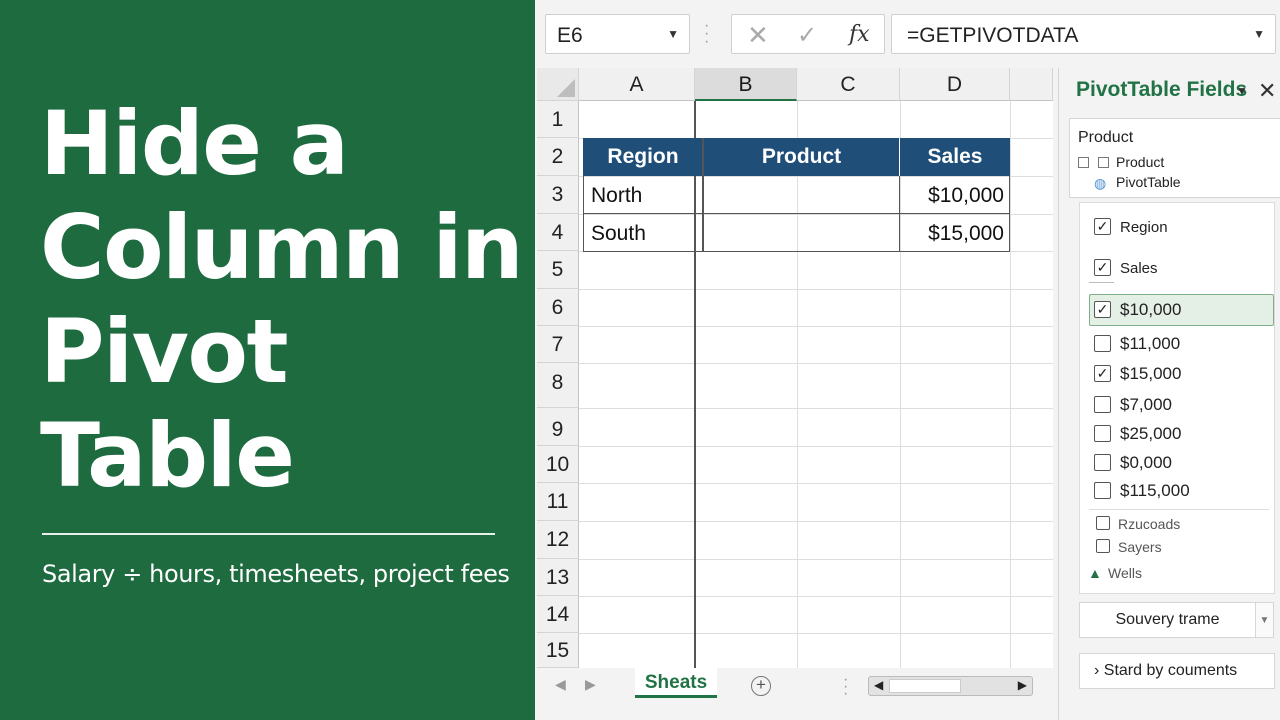 The height and width of the screenshot is (720, 1280). I want to click on cancel-icon: ✕, so click(758, 35).